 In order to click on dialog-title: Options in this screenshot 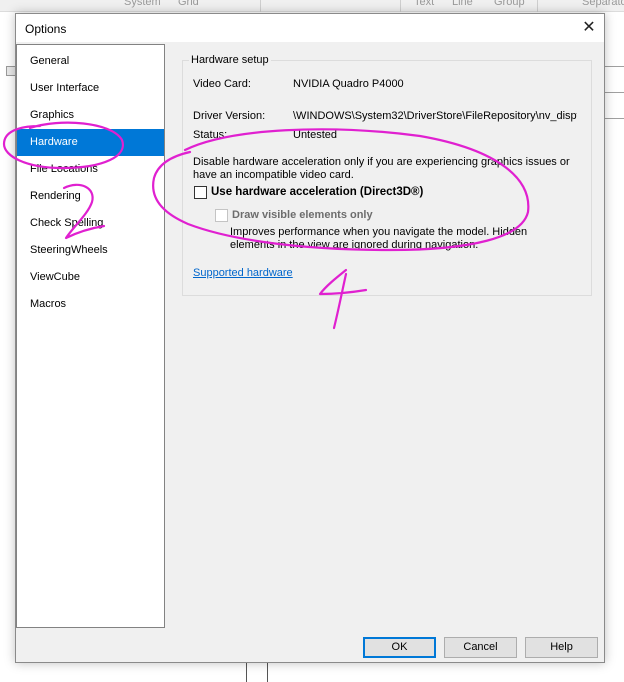, I will do `click(46, 29)`.